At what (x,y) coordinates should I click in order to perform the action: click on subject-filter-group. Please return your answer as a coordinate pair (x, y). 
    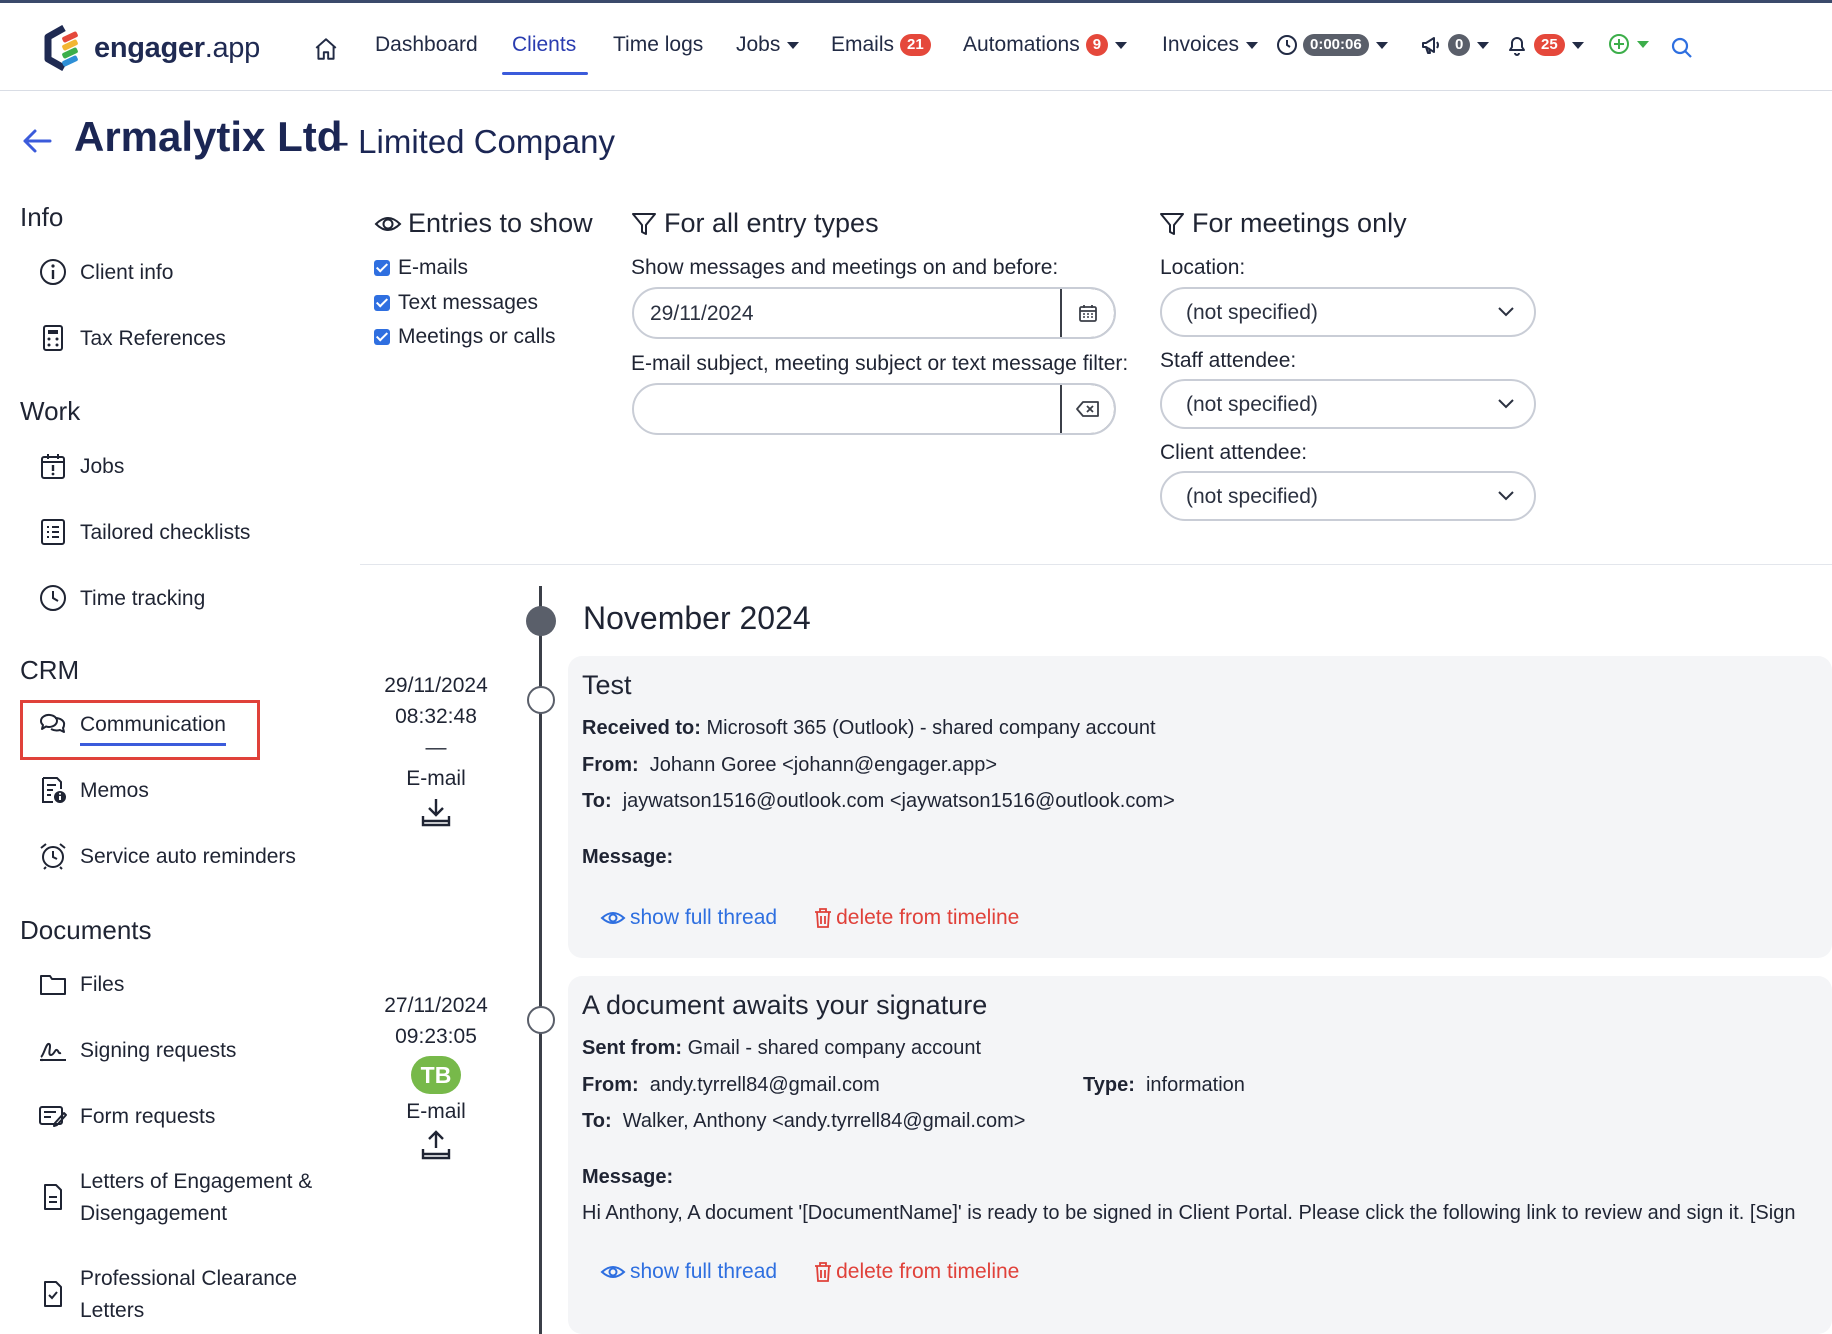
    Looking at the image, I should click on (874, 409).